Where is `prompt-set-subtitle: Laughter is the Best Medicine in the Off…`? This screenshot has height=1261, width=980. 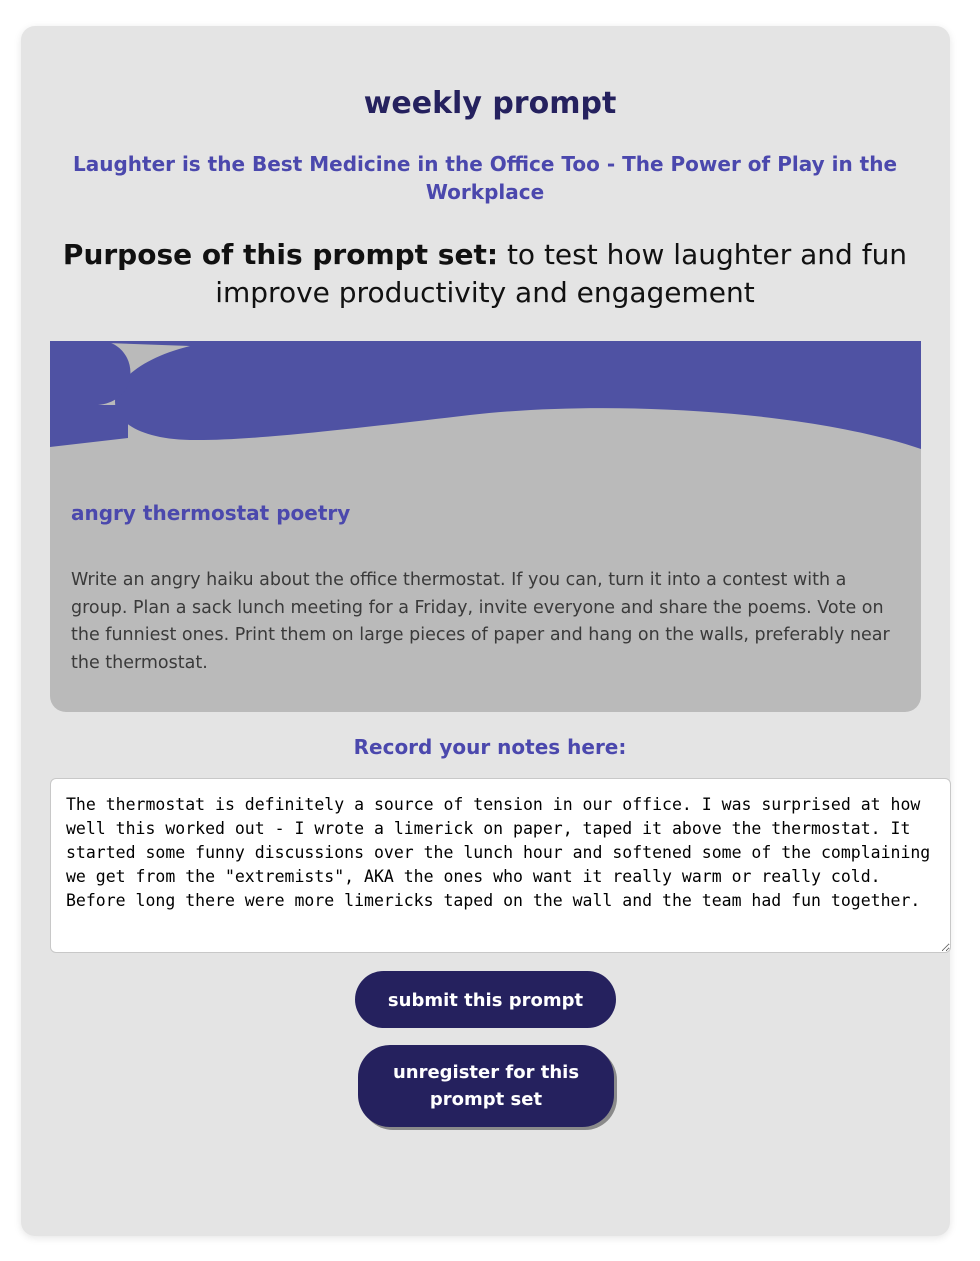 prompt-set-subtitle: Laughter is the Best Medicine in the Off… is located at coordinates (485, 178).